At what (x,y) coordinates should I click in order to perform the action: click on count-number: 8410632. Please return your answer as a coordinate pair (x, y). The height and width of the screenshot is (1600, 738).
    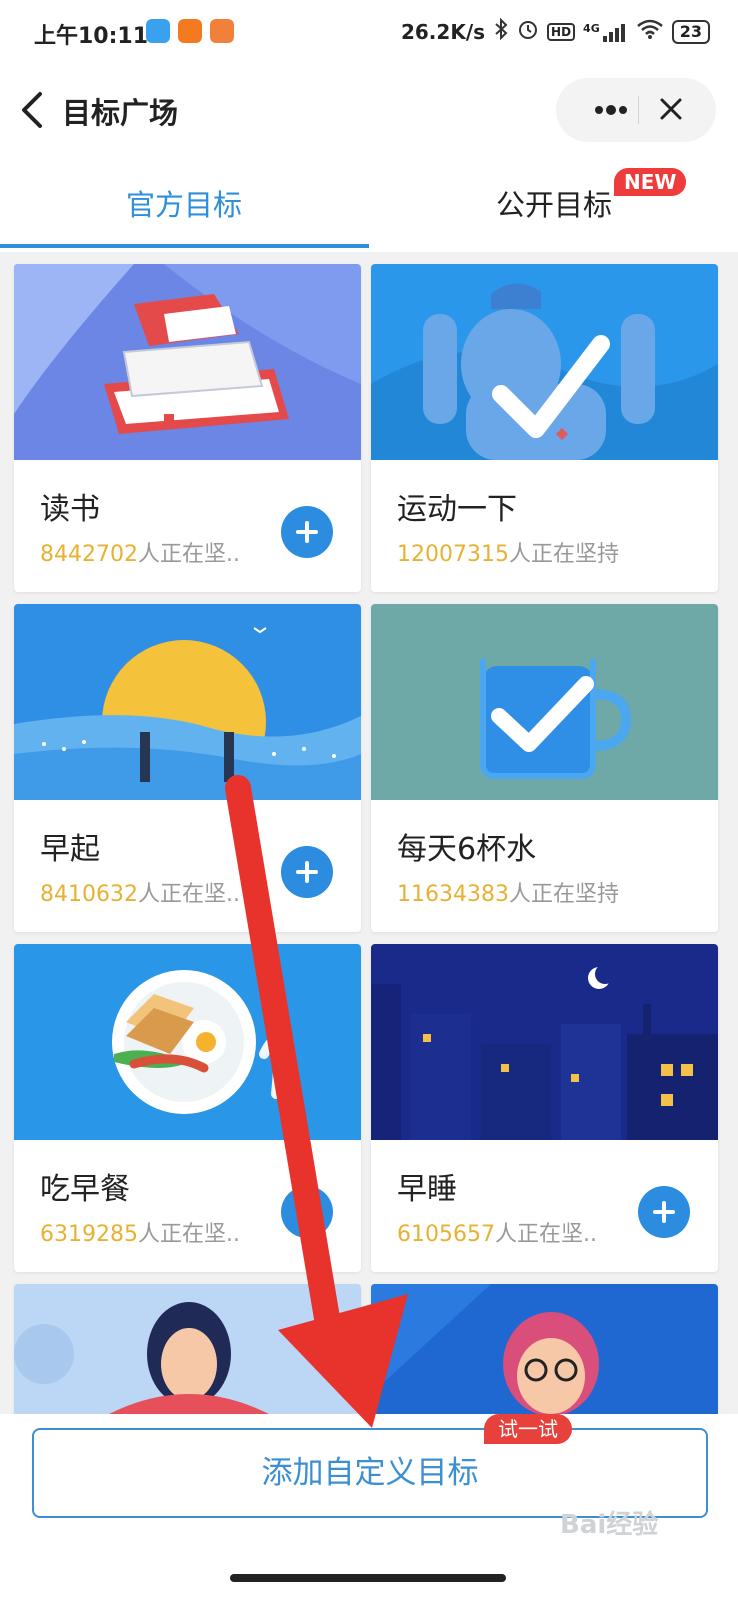
    Looking at the image, I should click on (89, 894).